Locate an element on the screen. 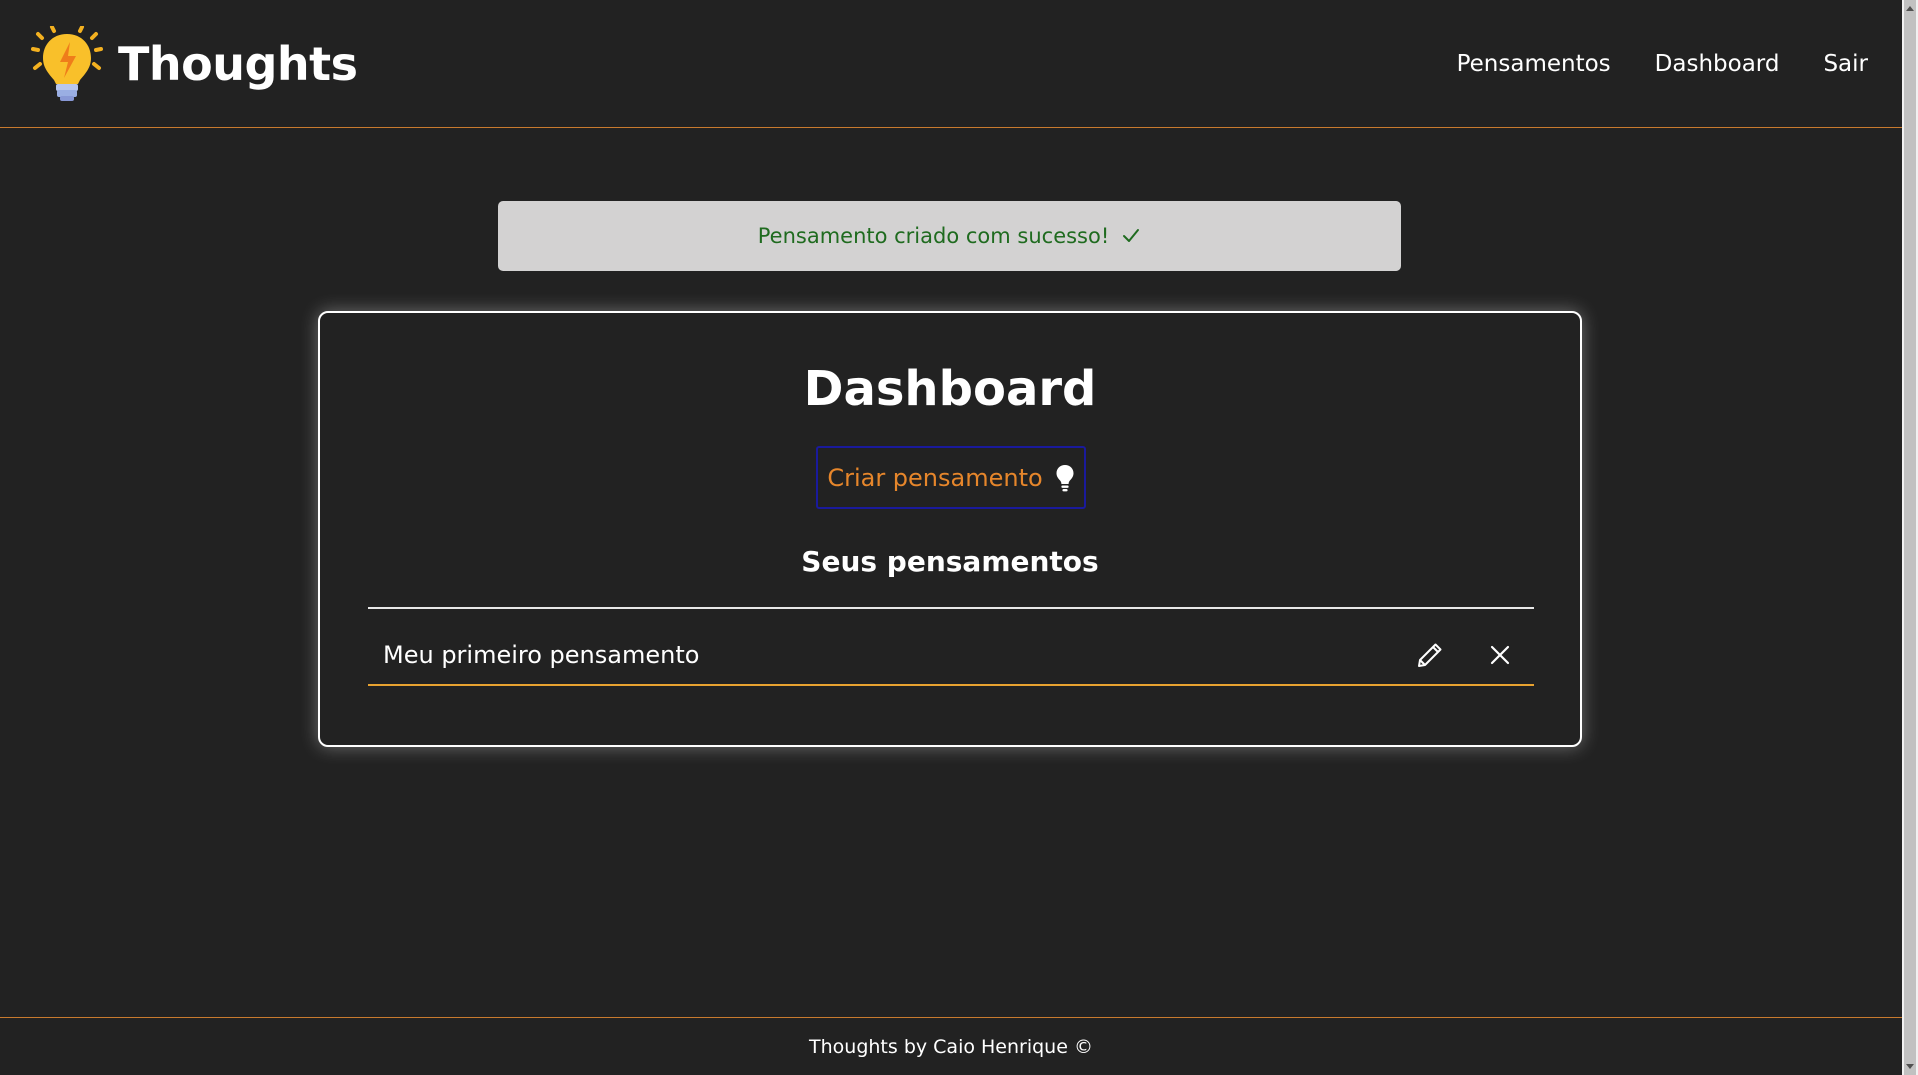 The height and width of the screenshot is (1075, 1918). section-title: Seus pensamentos is located at coordinates (950, 561).